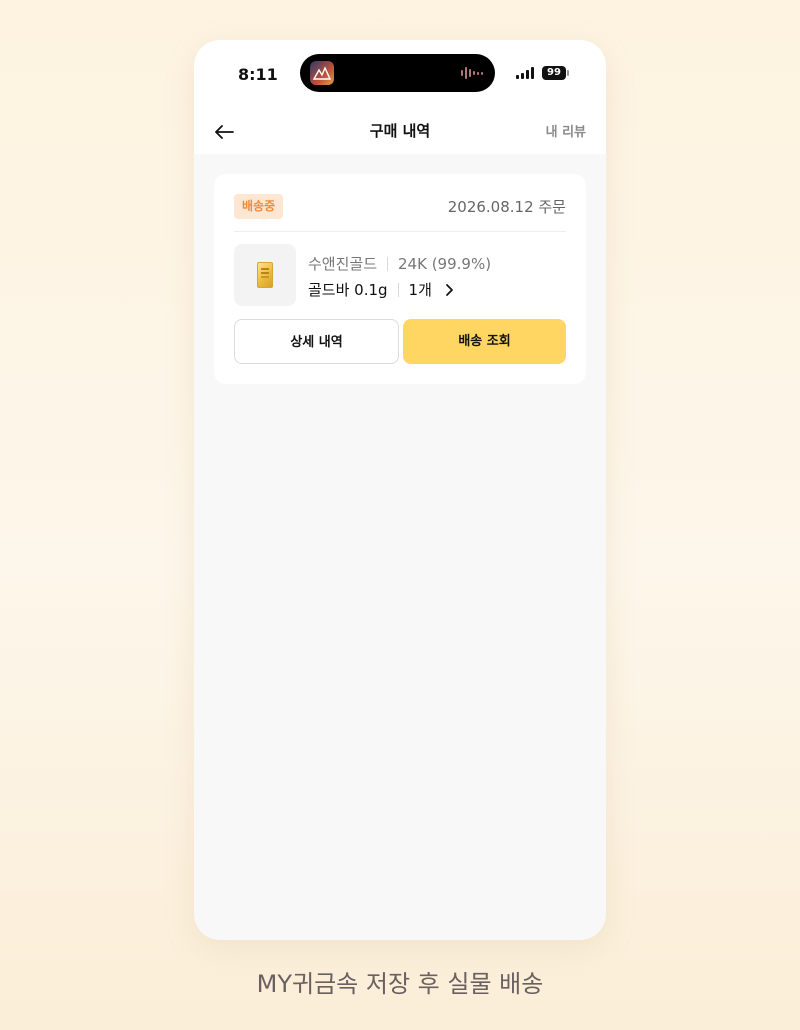  I want to click on now-playing-app-icon, so click(322, 73).